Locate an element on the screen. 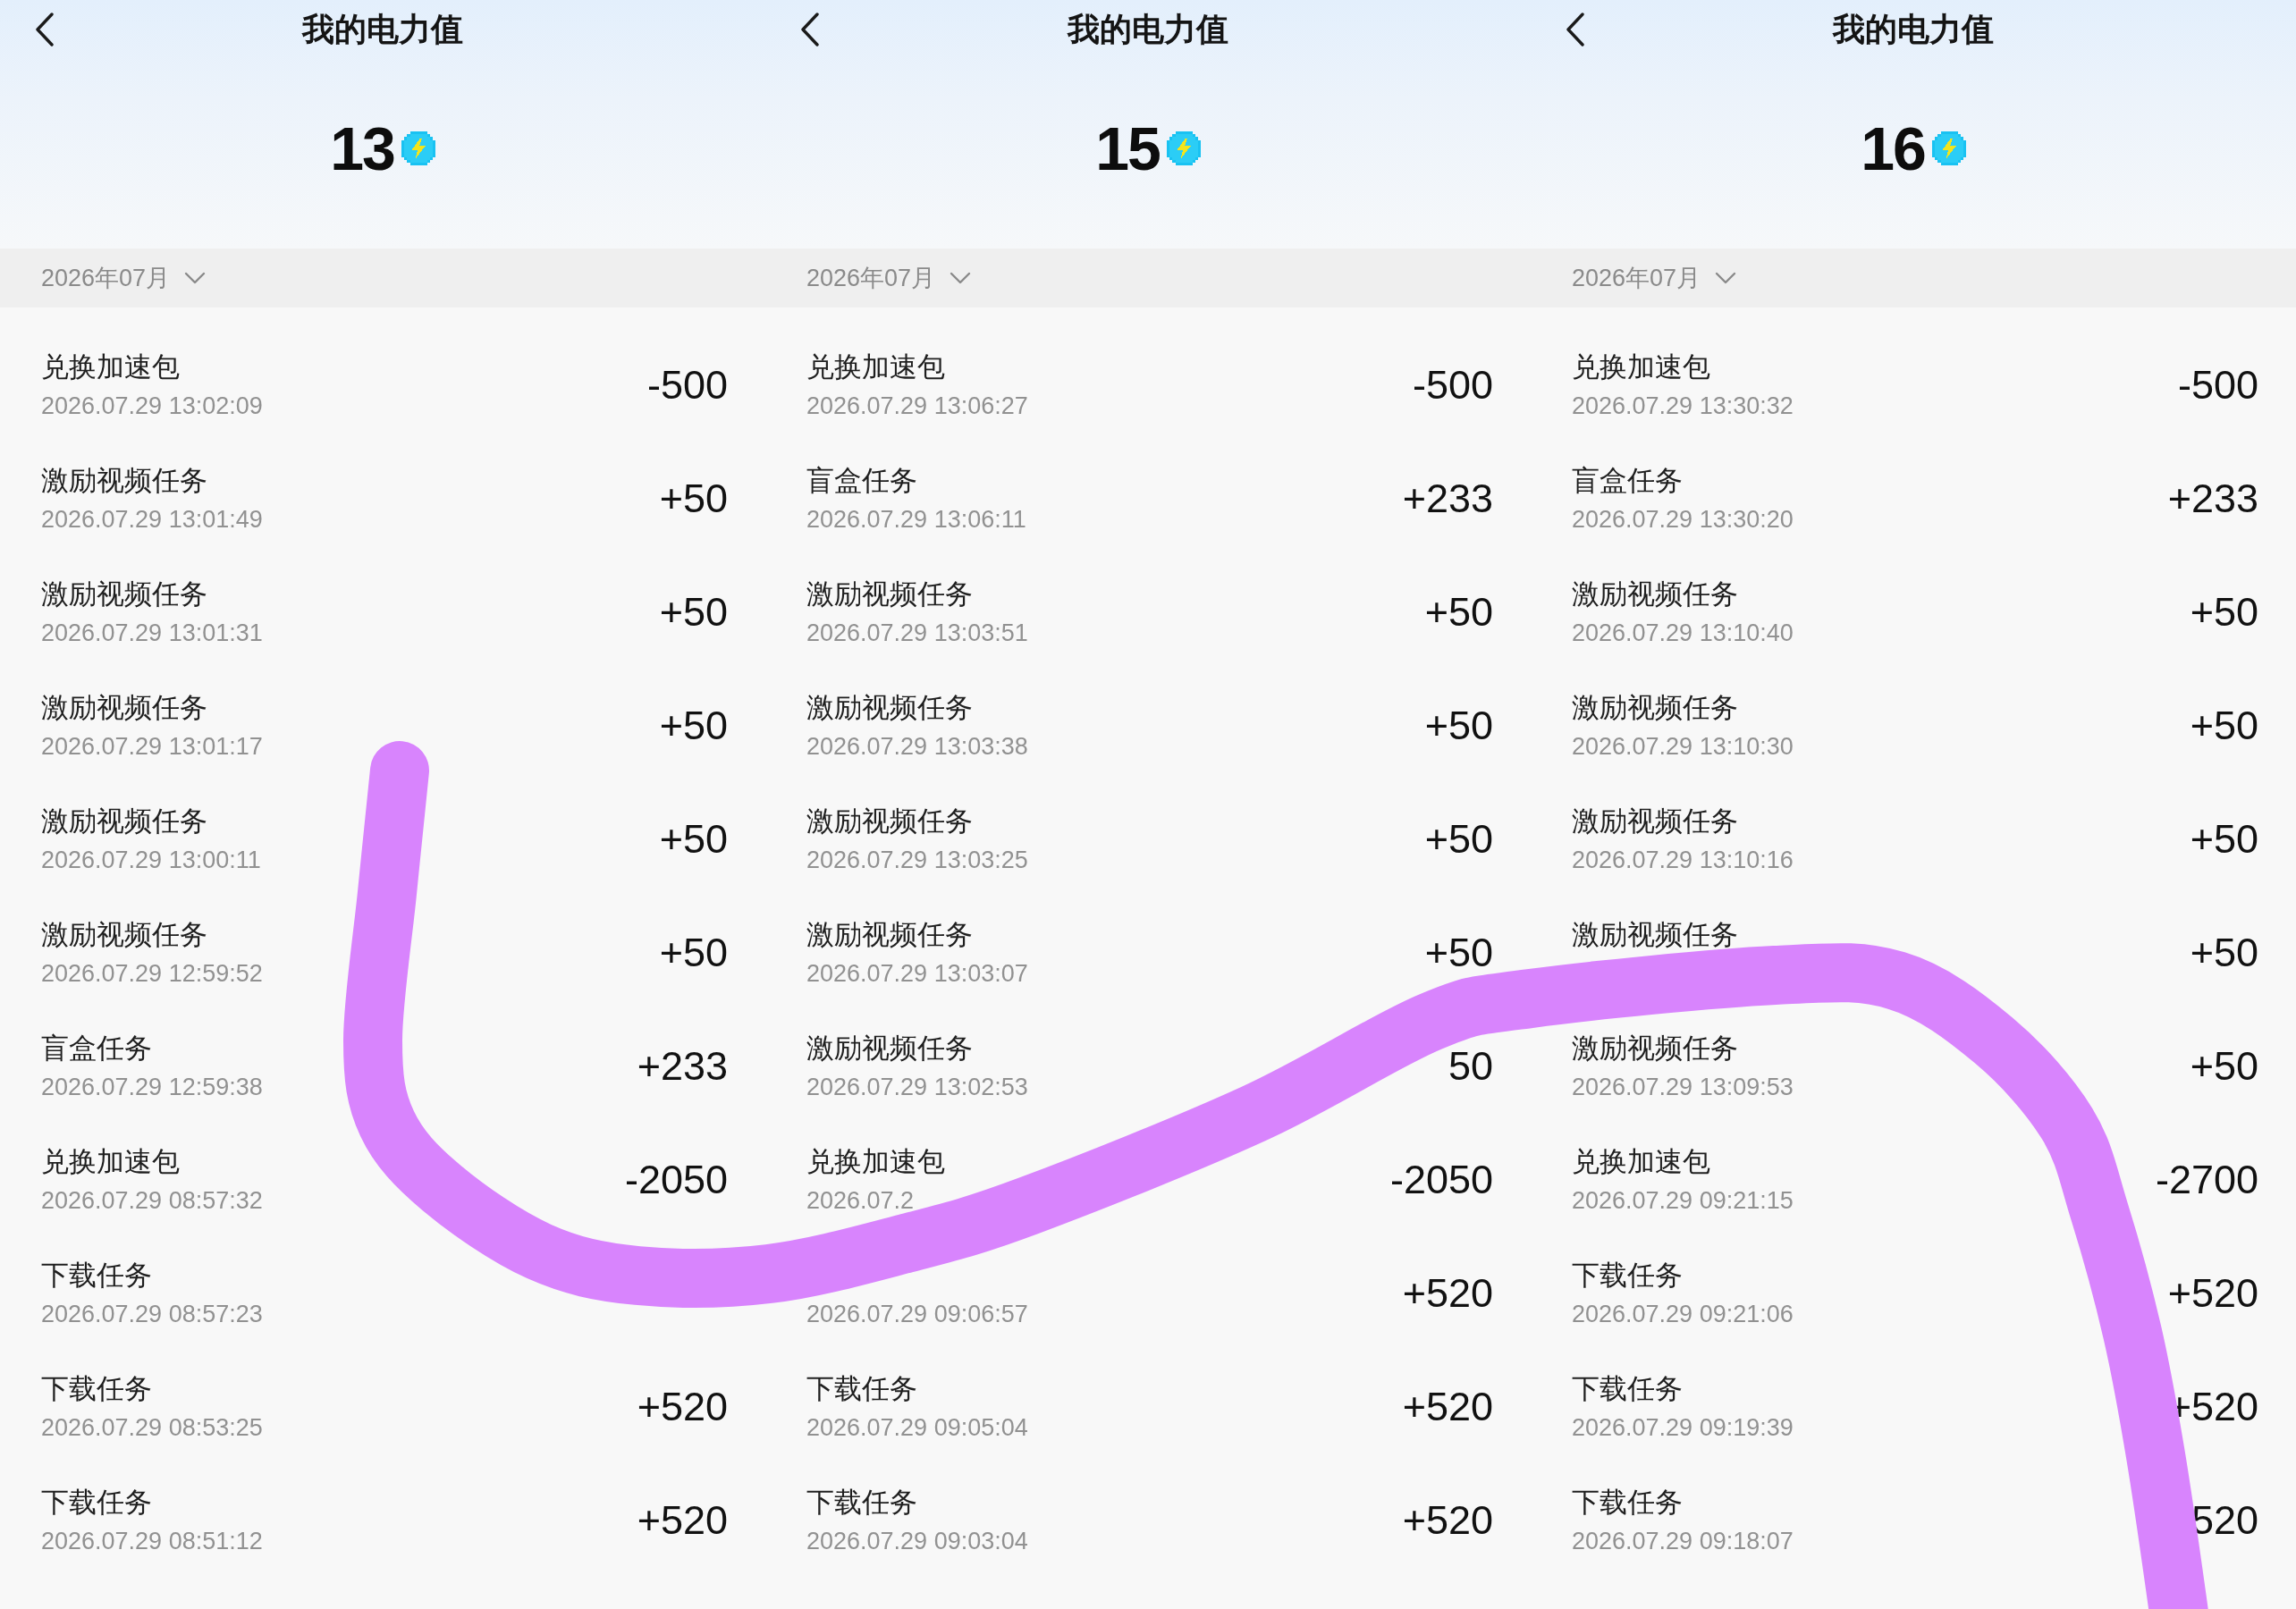  record-time: 2026.07.29 13:03:38 is located at coordinates (917, 746).